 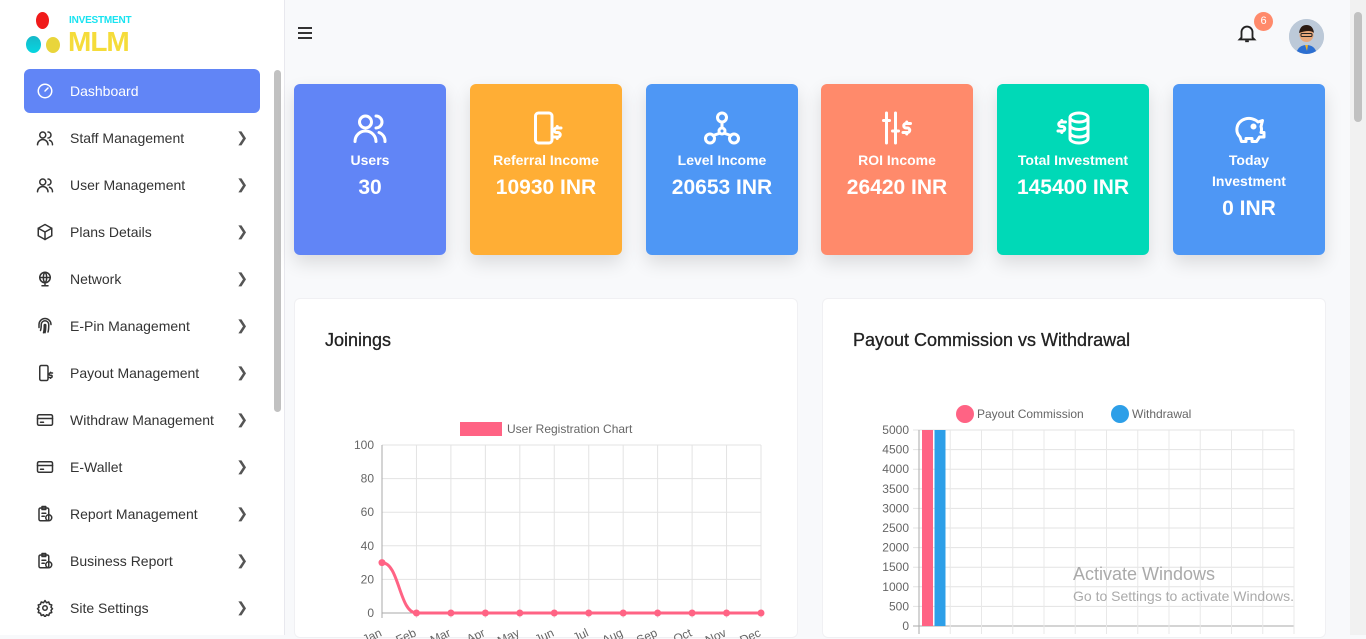 I want to click on sidebar-item-e-pin-management: E-Pin Management ❯, so click(x=142, y=326).